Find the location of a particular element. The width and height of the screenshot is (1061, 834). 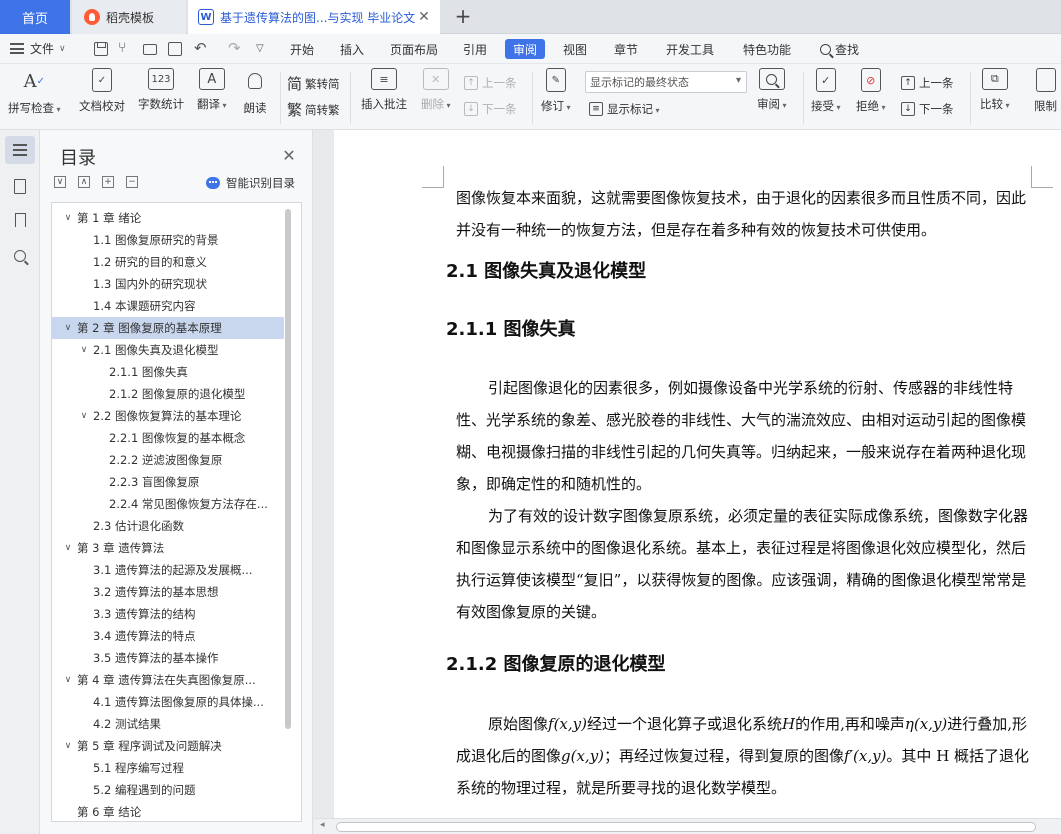

spell-check-button: A ✓ 拼写检查 is located at coordinates (34, 92).